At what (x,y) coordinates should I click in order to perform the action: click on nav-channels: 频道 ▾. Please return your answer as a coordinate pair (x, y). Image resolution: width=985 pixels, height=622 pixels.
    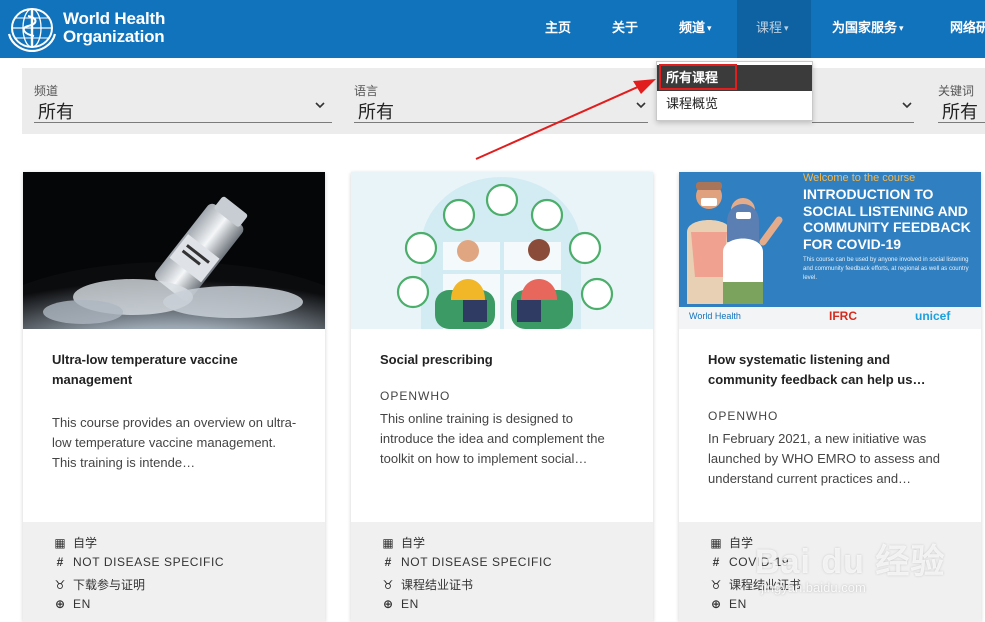
    Looking at the image, I should click on (695, 29).